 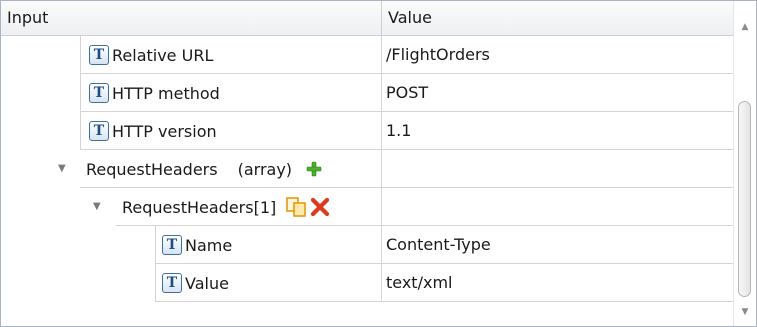 I want to click on value-cell: /FlightOrders, so click(x=558, y=55).